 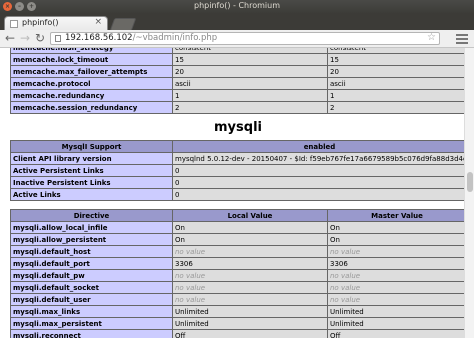 I want to click on info-value: 0, so click(x=319, y=170).